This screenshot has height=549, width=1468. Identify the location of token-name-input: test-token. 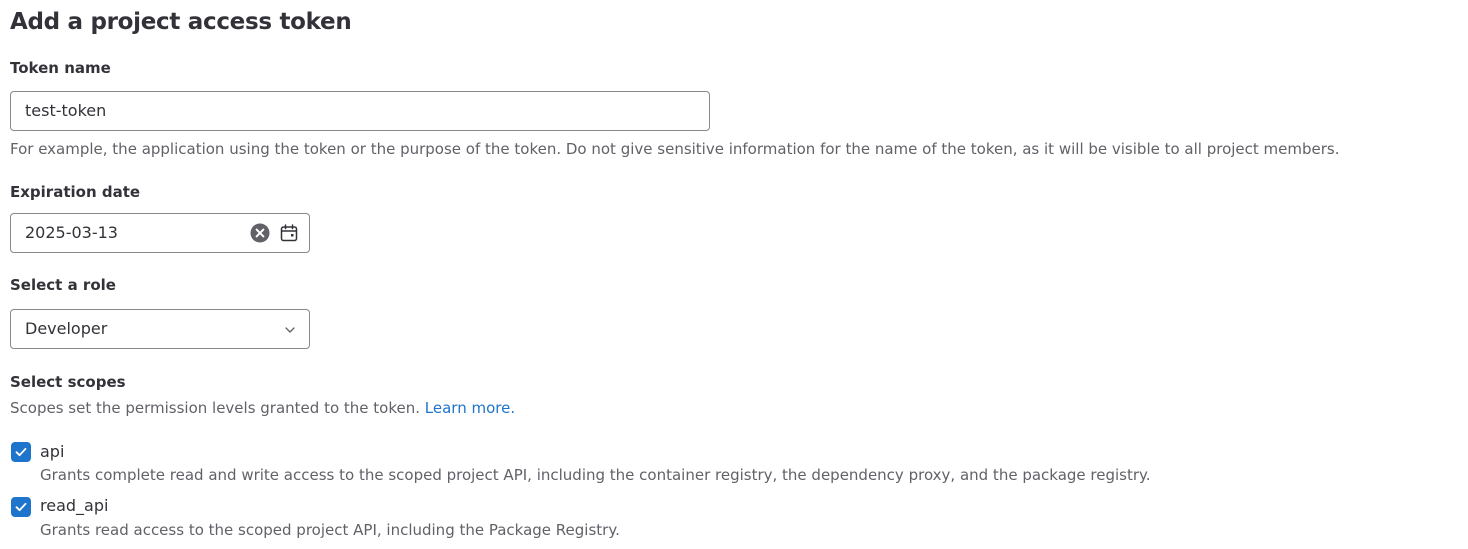
(360, 111).